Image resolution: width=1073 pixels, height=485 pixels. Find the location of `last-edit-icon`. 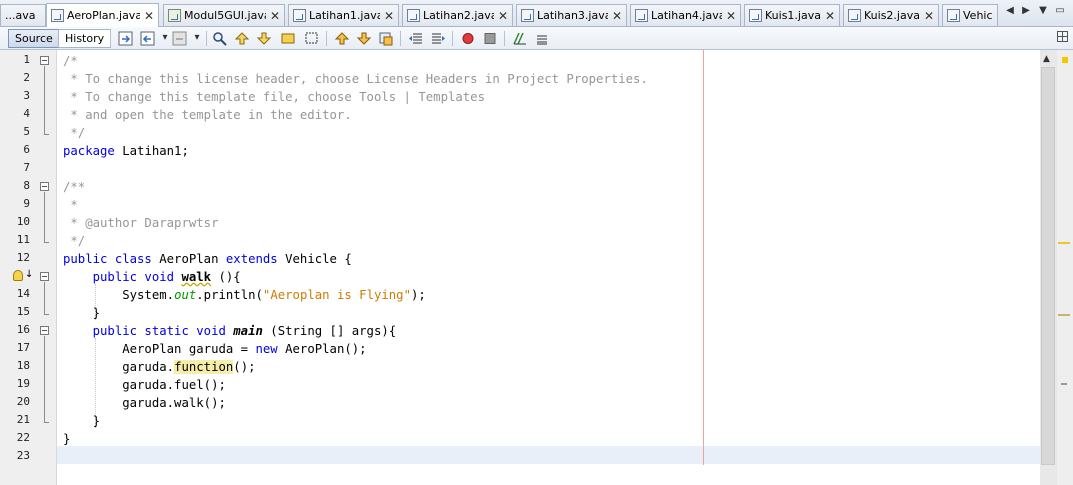

last-edit-icon is located at coordinates (126, 38).